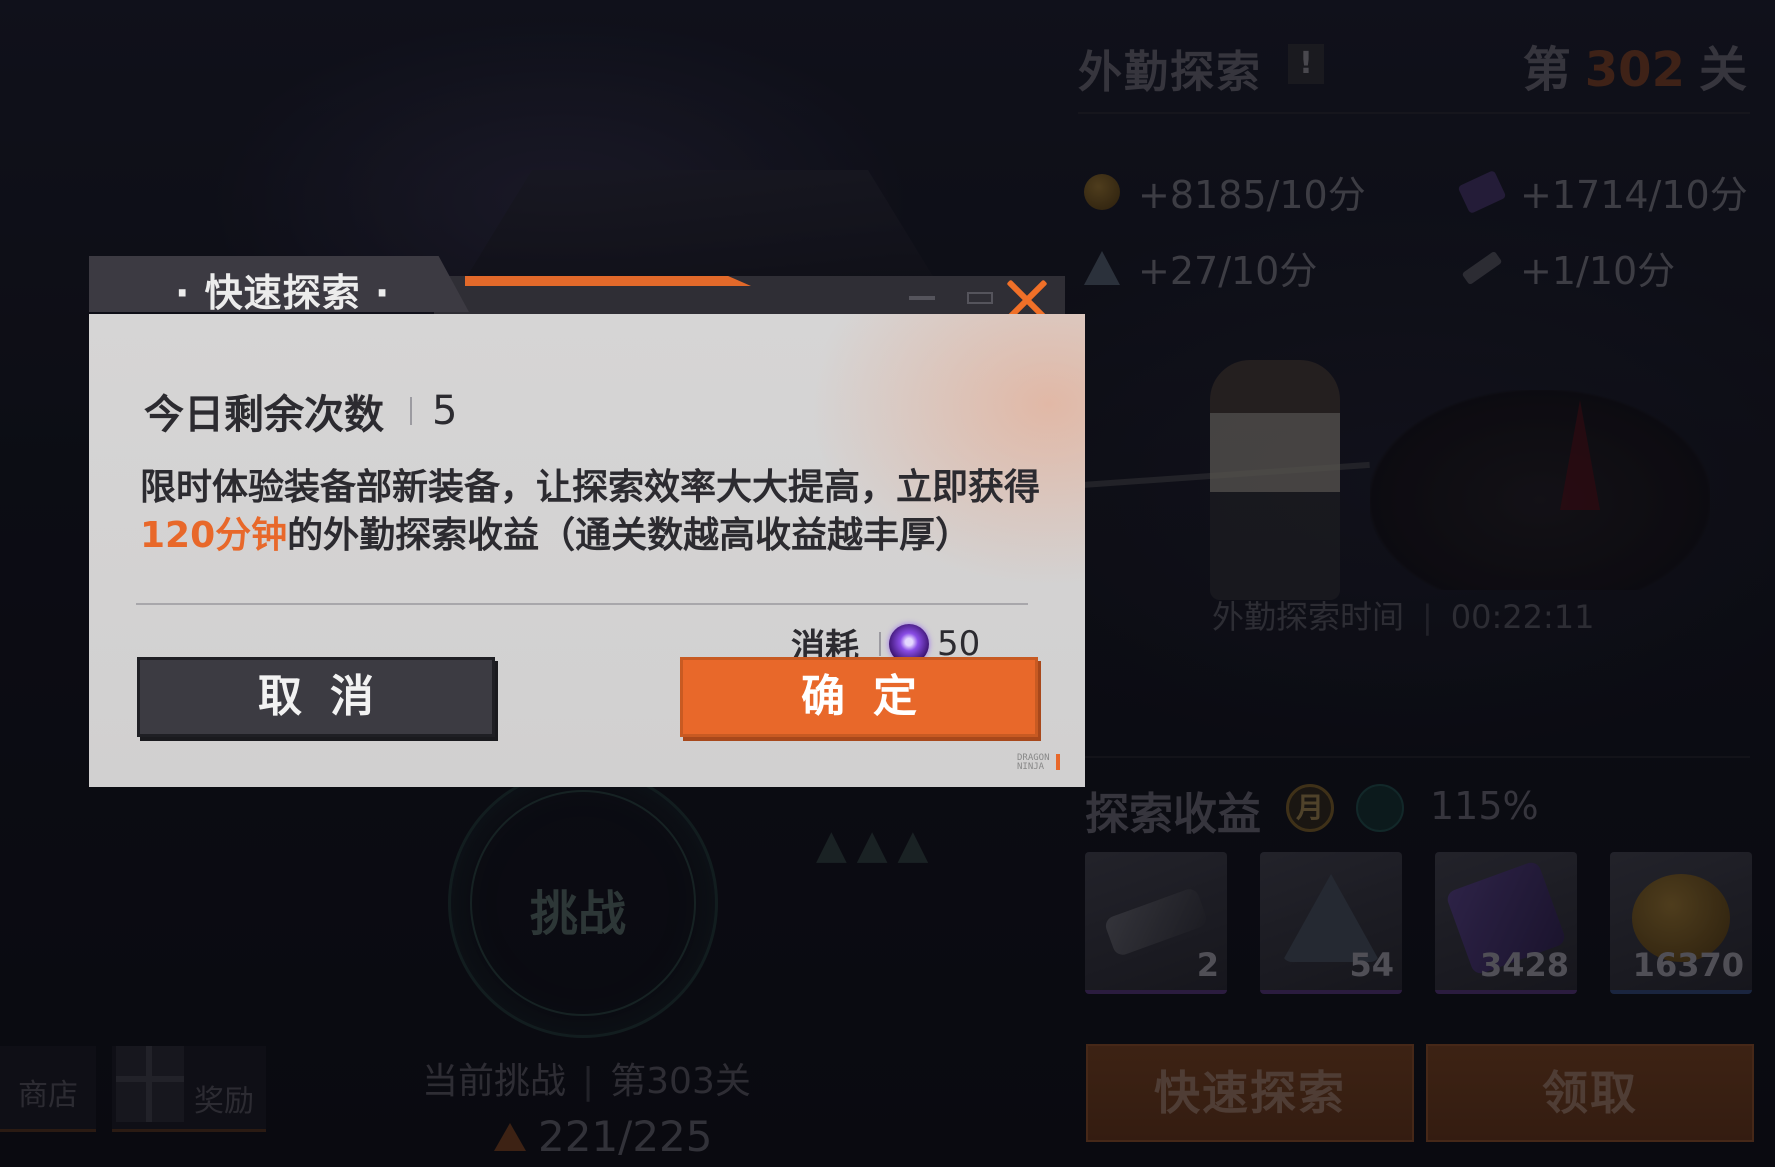  I want to click on cancel-button: 取消, so click(316, 697).